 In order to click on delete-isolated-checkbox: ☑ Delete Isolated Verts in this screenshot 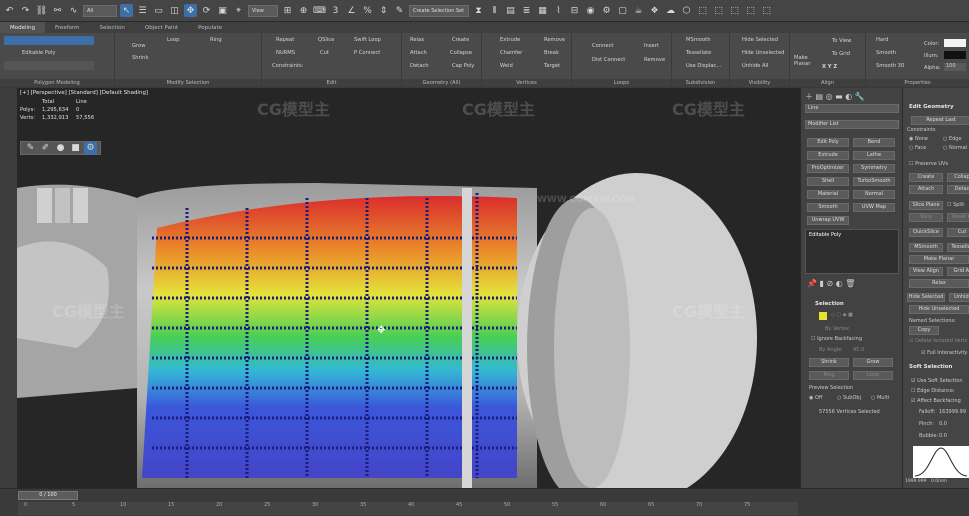, I will do `click(938, 341)`.